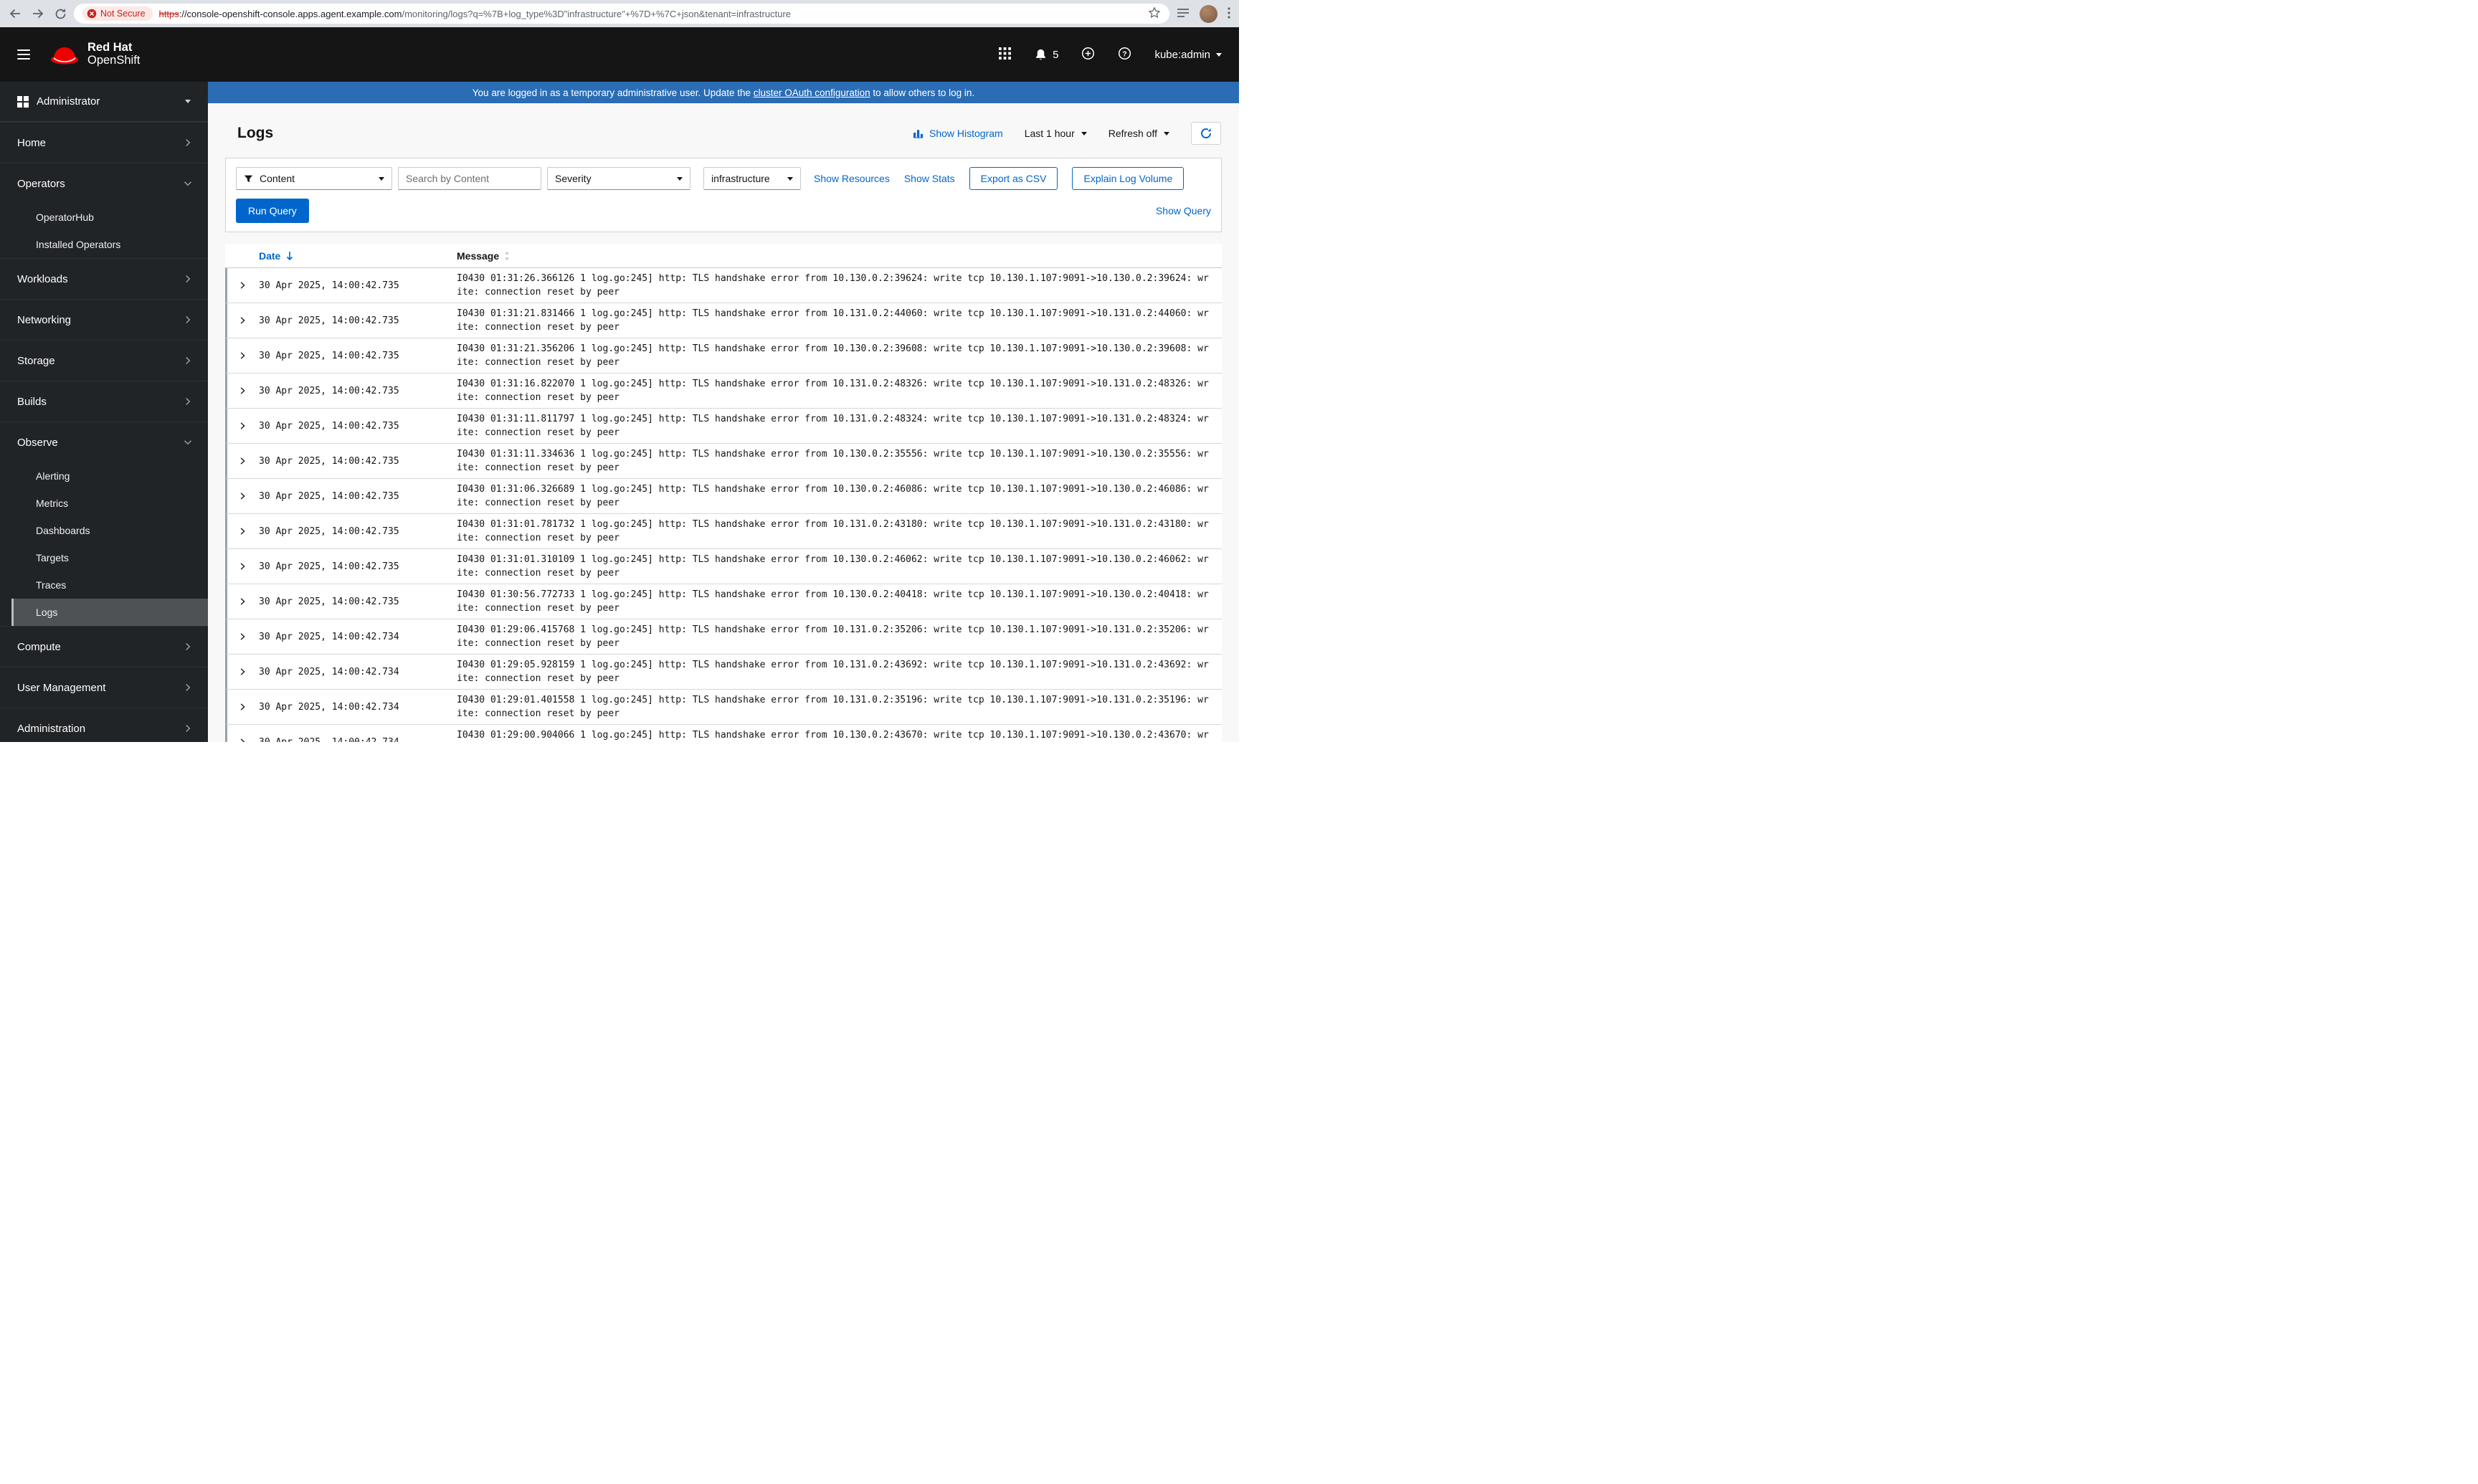 This screenshot has width=2478, height=1484. What do you see at coordinates (1229, 14) in the screenshot?
I see `browser-menu-icon` at bounding box center [1229, 14].